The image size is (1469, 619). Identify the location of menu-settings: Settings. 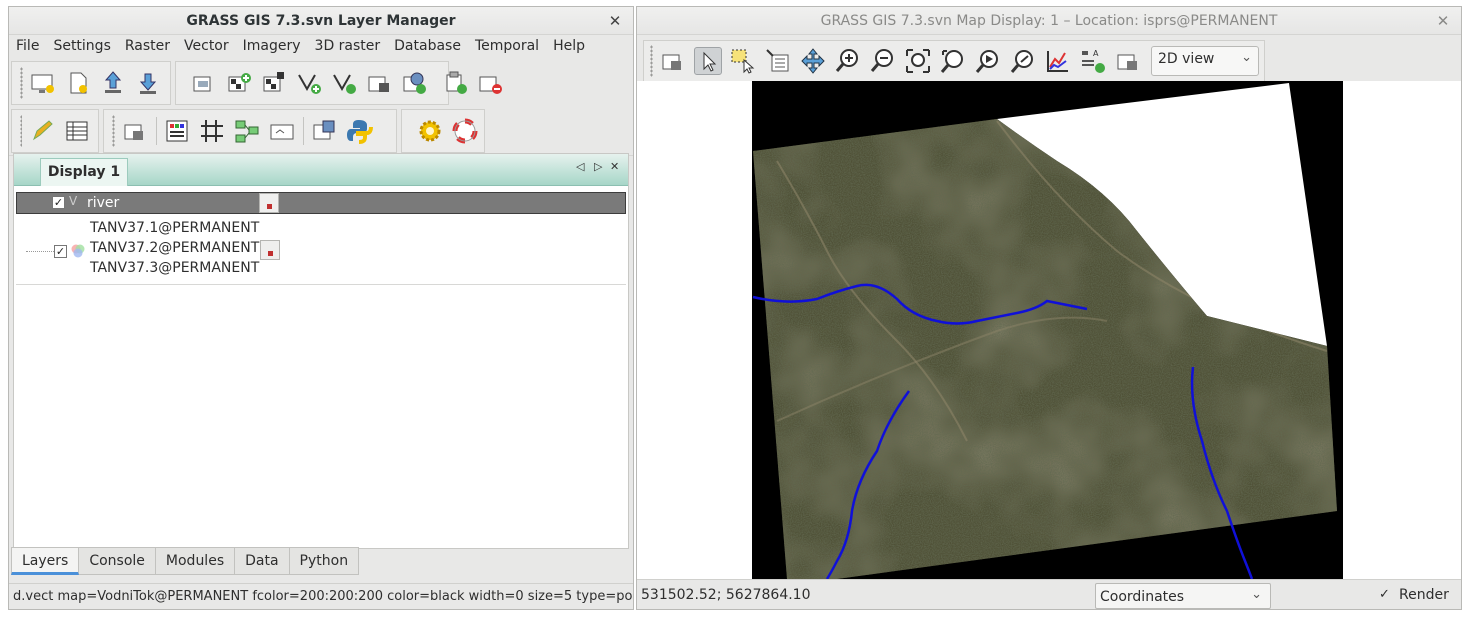
(81, 47).